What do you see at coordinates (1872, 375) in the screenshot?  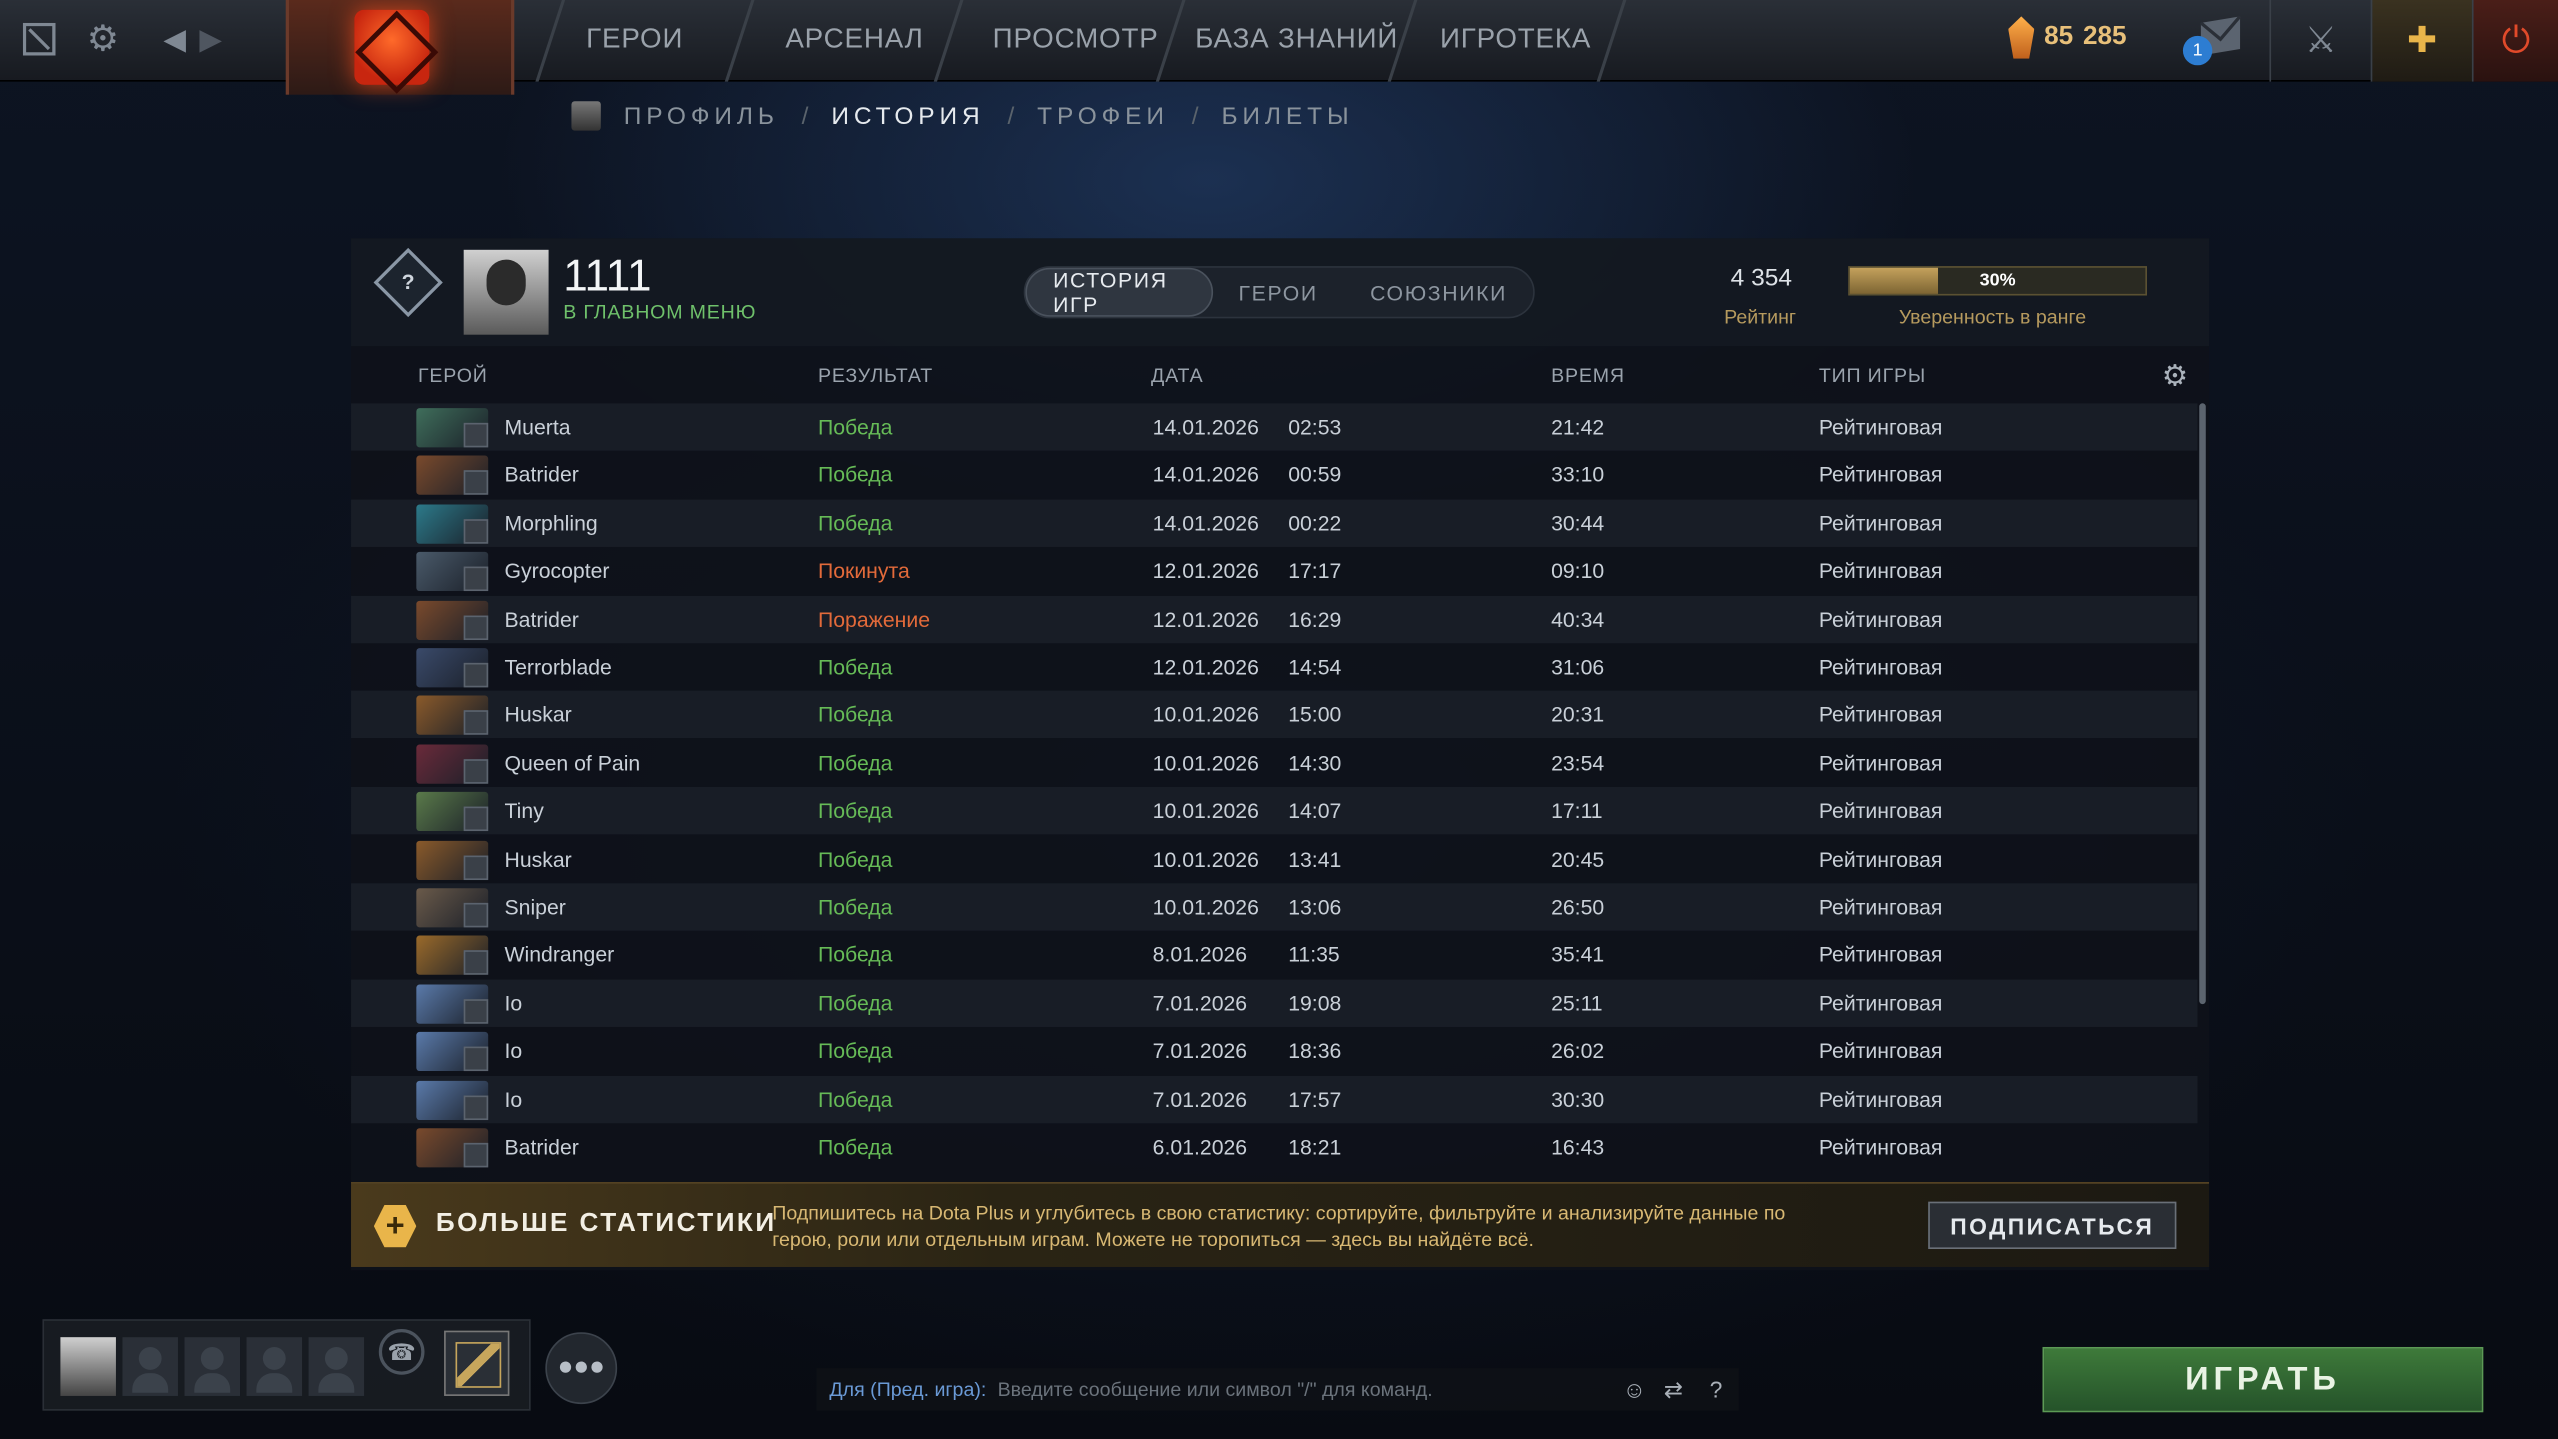 I see `col-game-type: ТИП ИГРЫ` at bounding box center [1872, 375].